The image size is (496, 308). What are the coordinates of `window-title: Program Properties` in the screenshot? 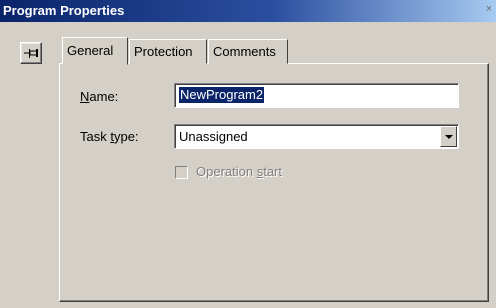 It's located at (64, 10).